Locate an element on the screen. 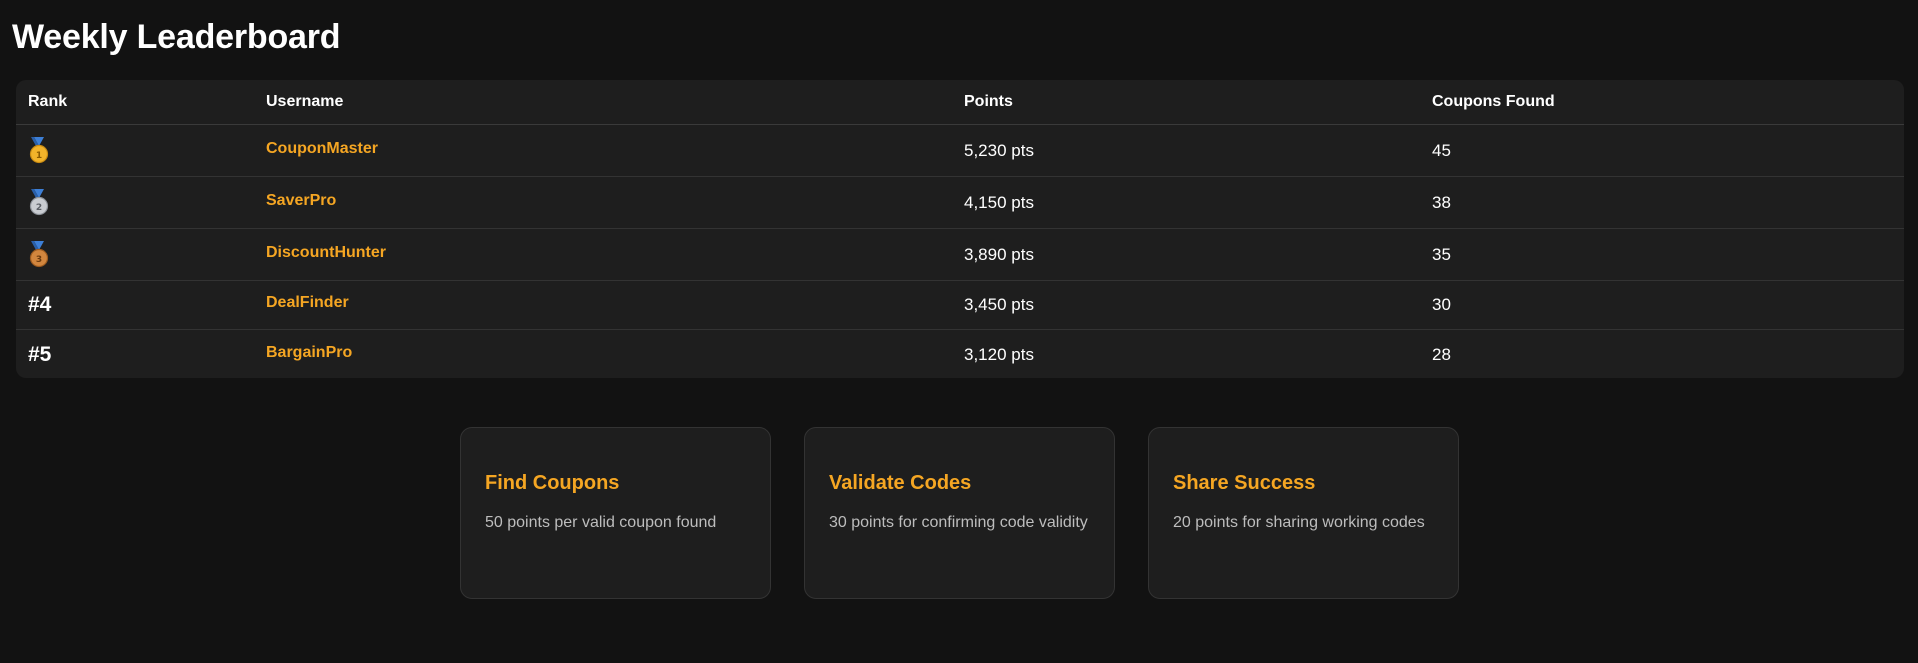  rank-cell: 3 is located at coordinates (39, 254).